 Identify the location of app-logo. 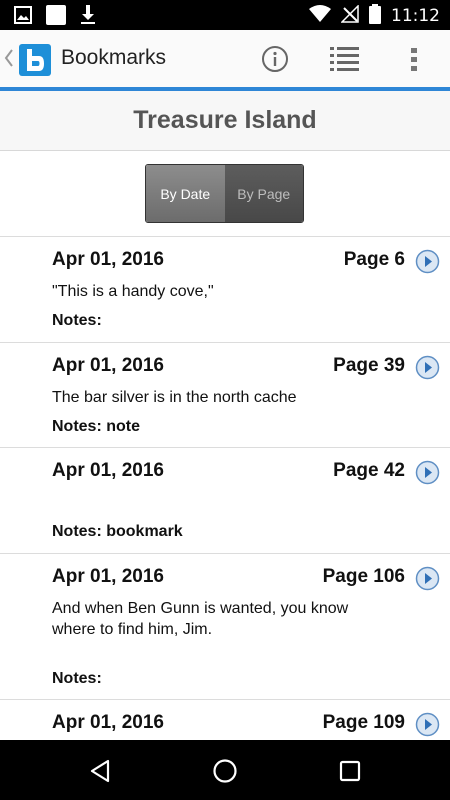
(35, 60).